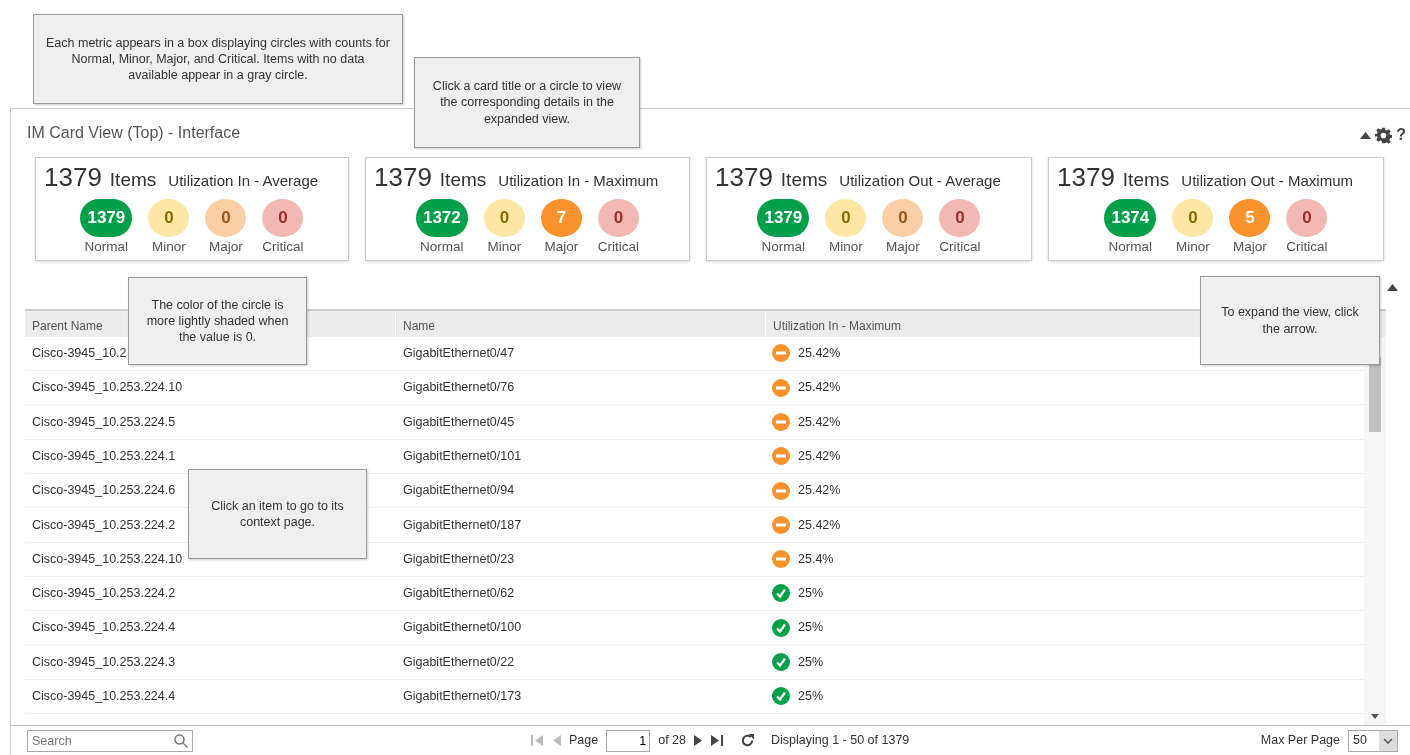 The height and width of the screenshot is (755, 1410). I want to click on table-cell: GigabitEthernet0/100, so click(462, 628).